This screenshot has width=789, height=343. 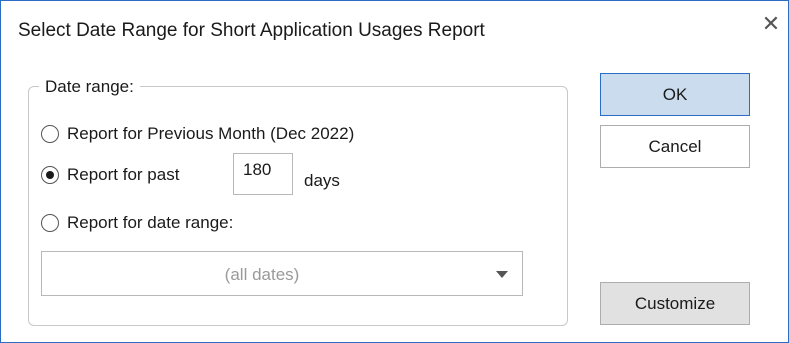 What do you see at coordinates (123, 174) in the screenshot?
I see `radio-label: Report for past` at bounding box center [123, 174].